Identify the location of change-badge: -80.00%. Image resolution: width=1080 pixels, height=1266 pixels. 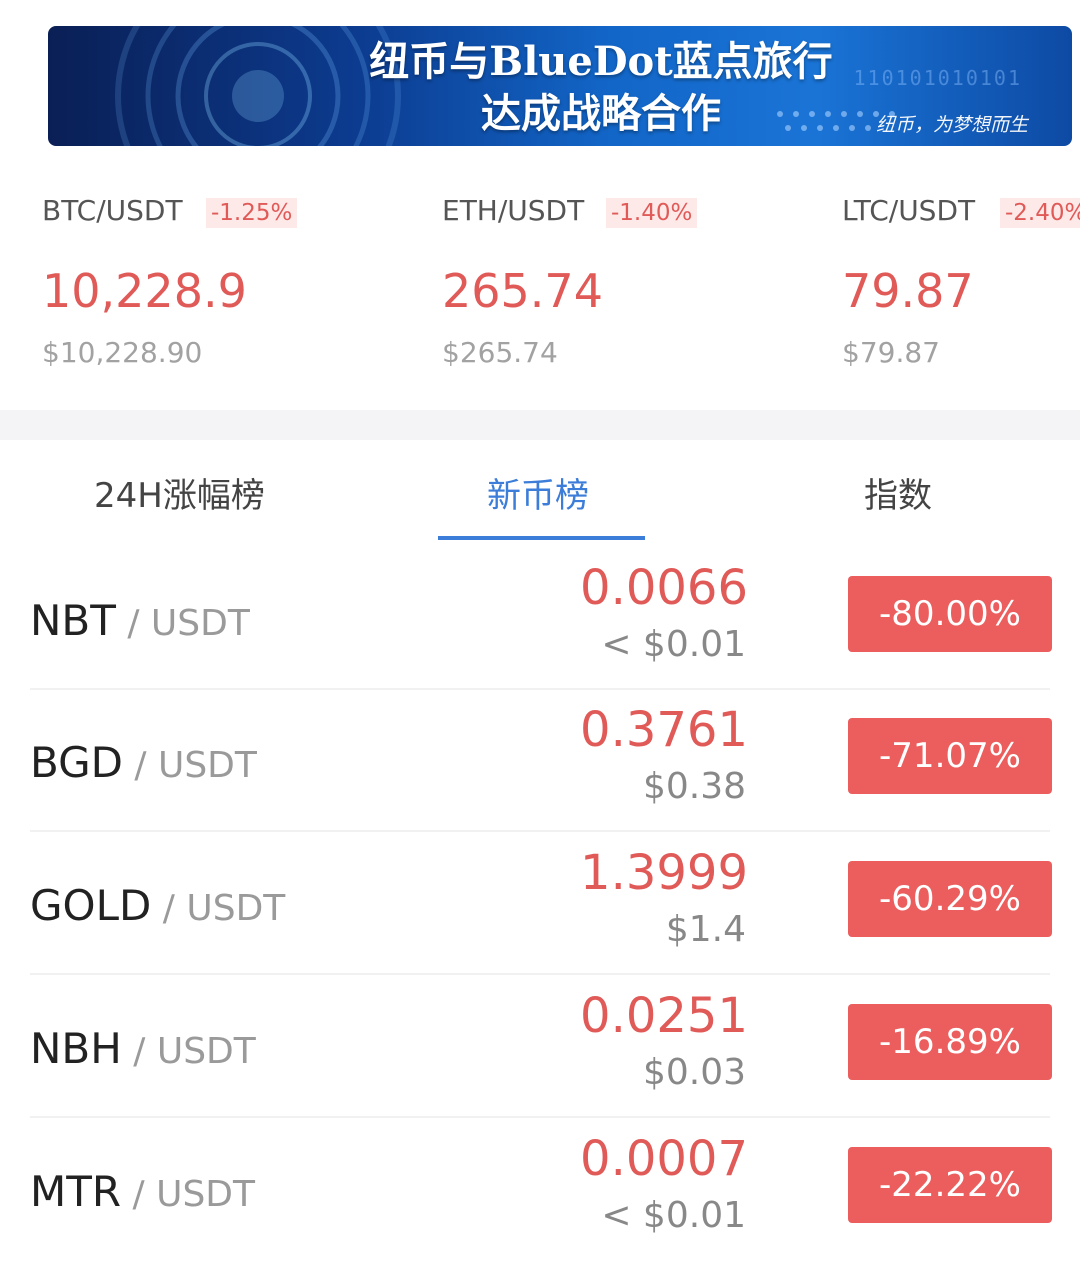
(950, 614).